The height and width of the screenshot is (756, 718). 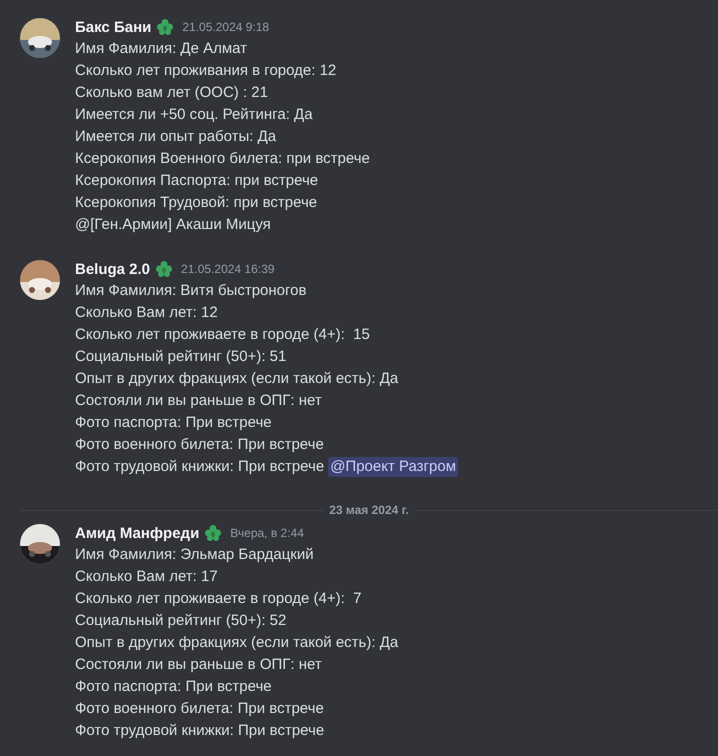 I want to click on message-text: Сколько лет проживаете в городе (4+): 15, so click(x=222, y=335).